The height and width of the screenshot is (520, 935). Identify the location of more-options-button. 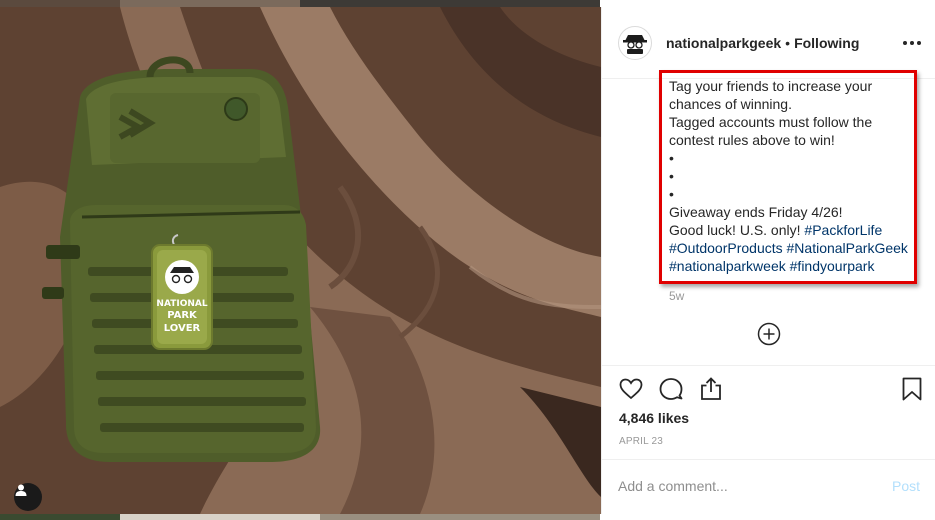
(912, 43).